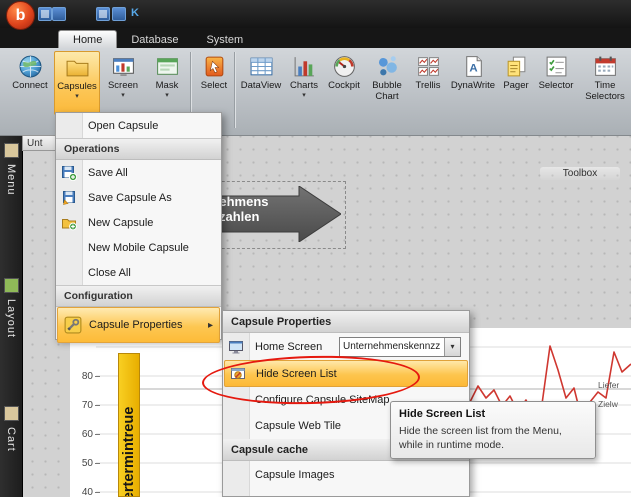 The image size is (631, 497). I want to click on hide-screen-list-icon, so click(238, 374).